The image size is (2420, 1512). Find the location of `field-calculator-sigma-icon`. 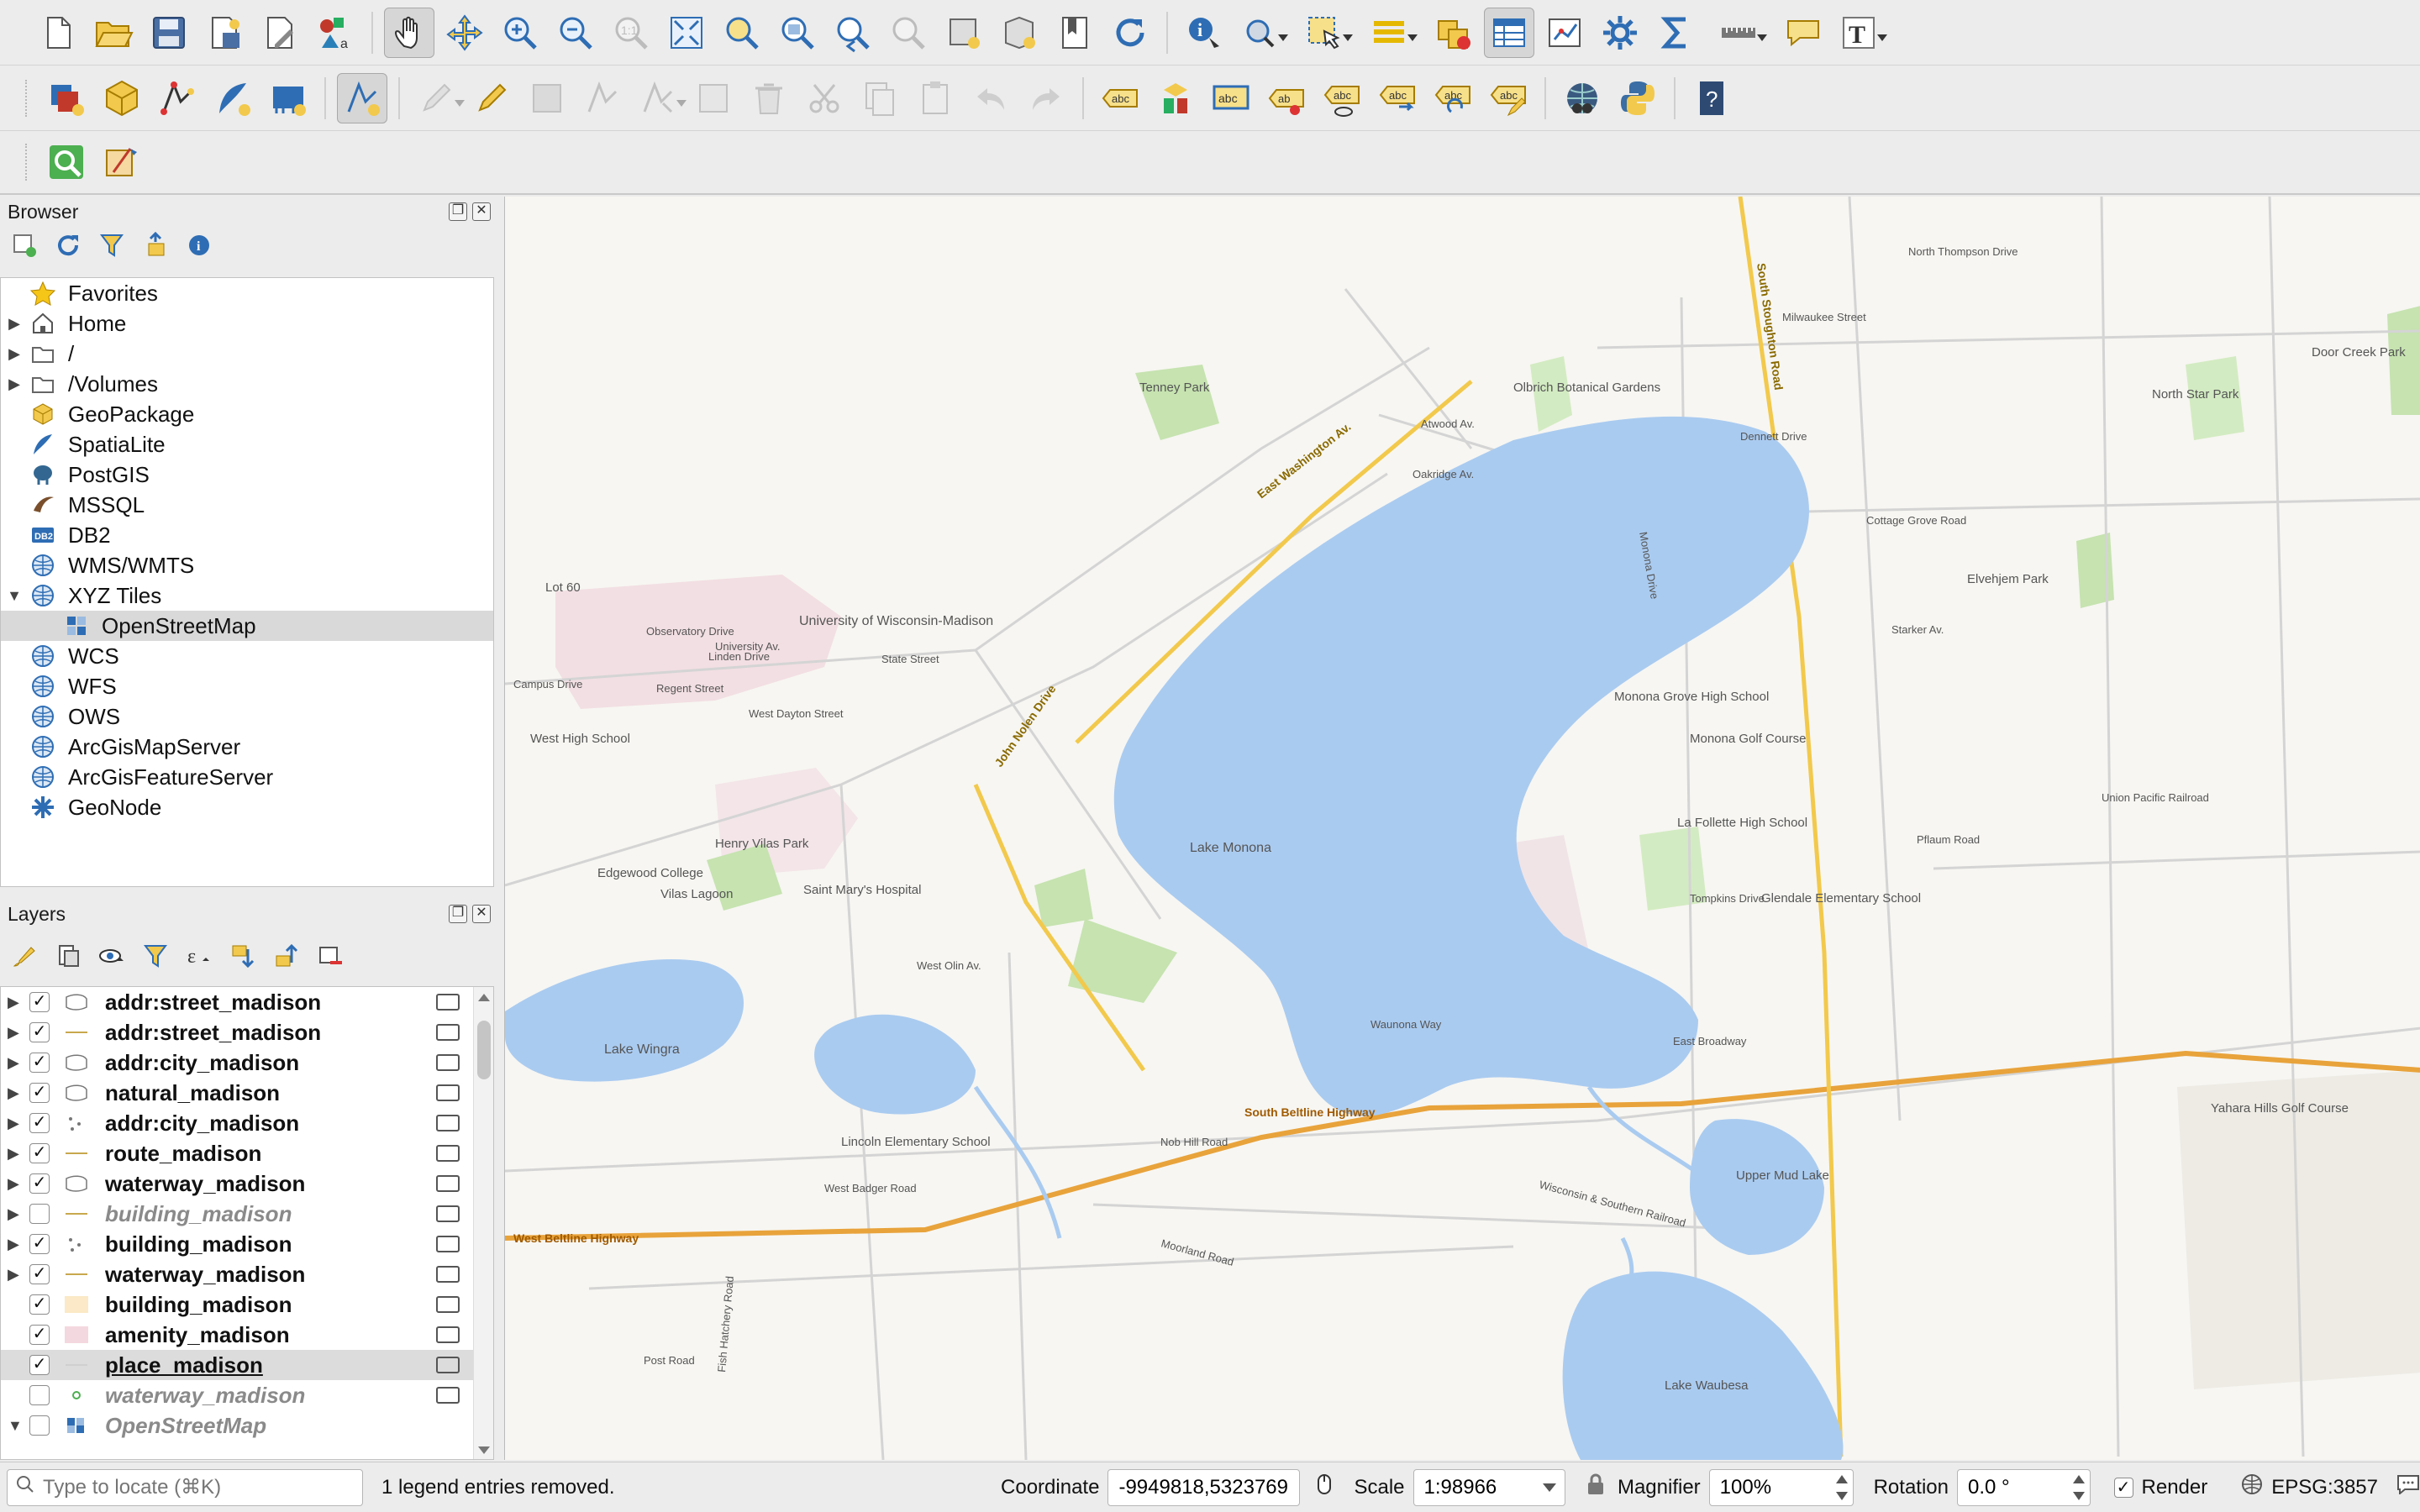

field-calculator-sigma-icon is located at coordinates (1676, 33).